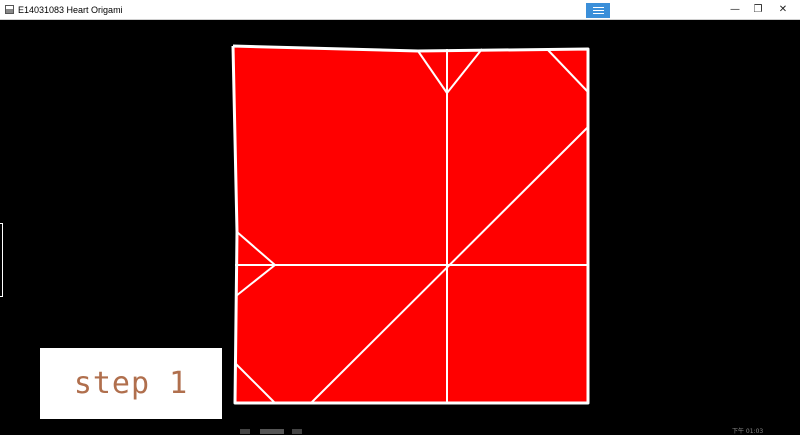  Describe the element at coordinates (1, 260) in the screenshot. I see `left-edge-marker` at that location.